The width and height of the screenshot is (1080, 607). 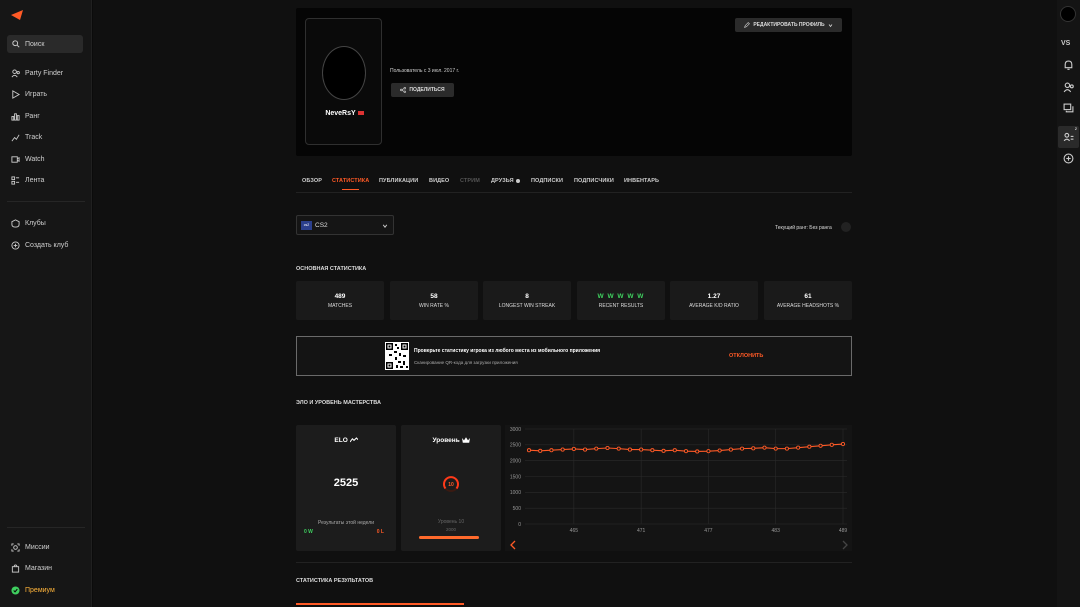 I want to click on level-label: Уровень 10, so click(x=451, y=522).